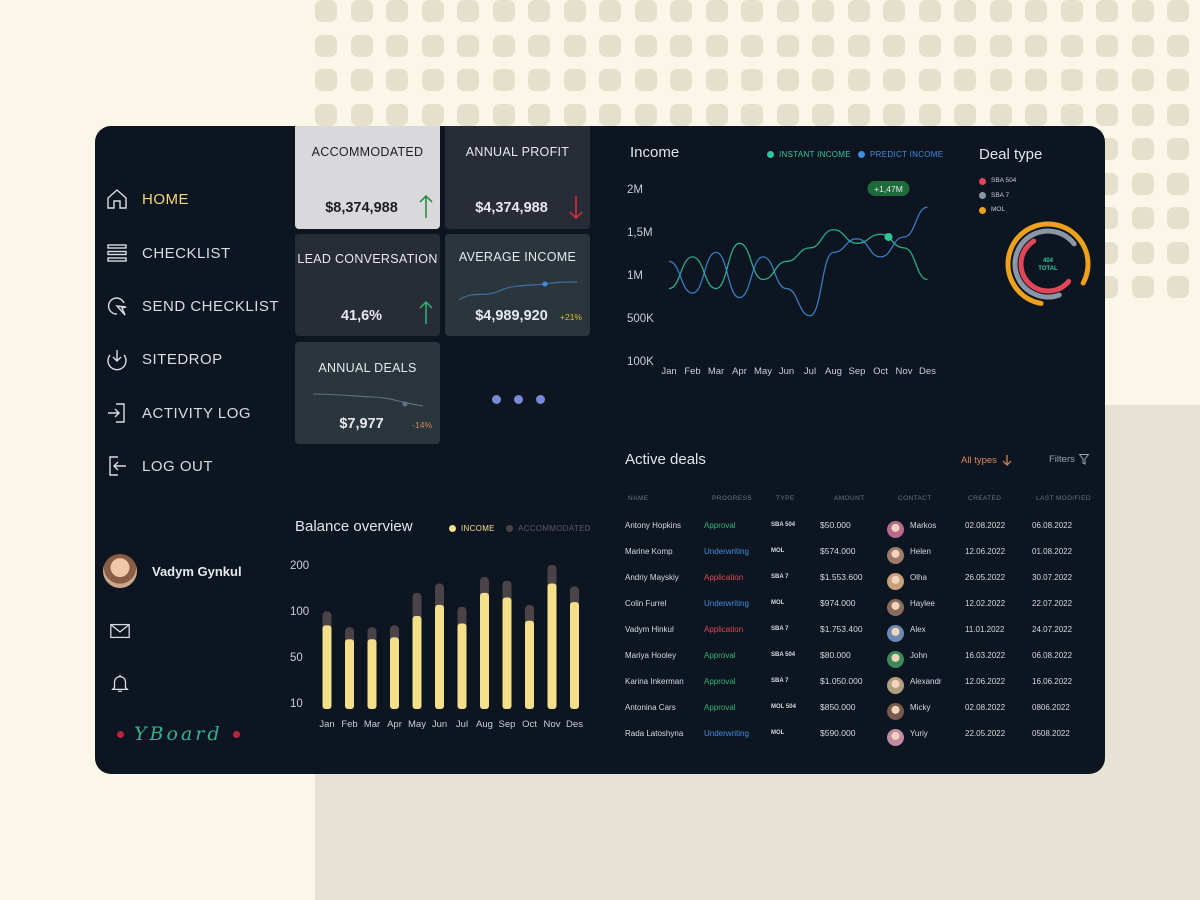 The image size is (1200, 900). Describe the element at coordinates (640, 319) in the screenshot. I see `y-tick-label: 500K` at that location.